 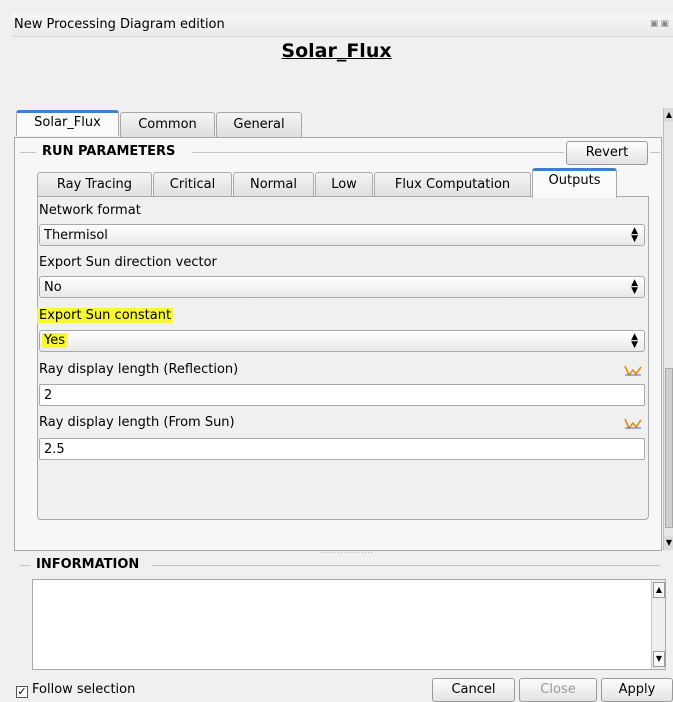 I want to click on tab-label: Normal, so click(x=273, y=184).